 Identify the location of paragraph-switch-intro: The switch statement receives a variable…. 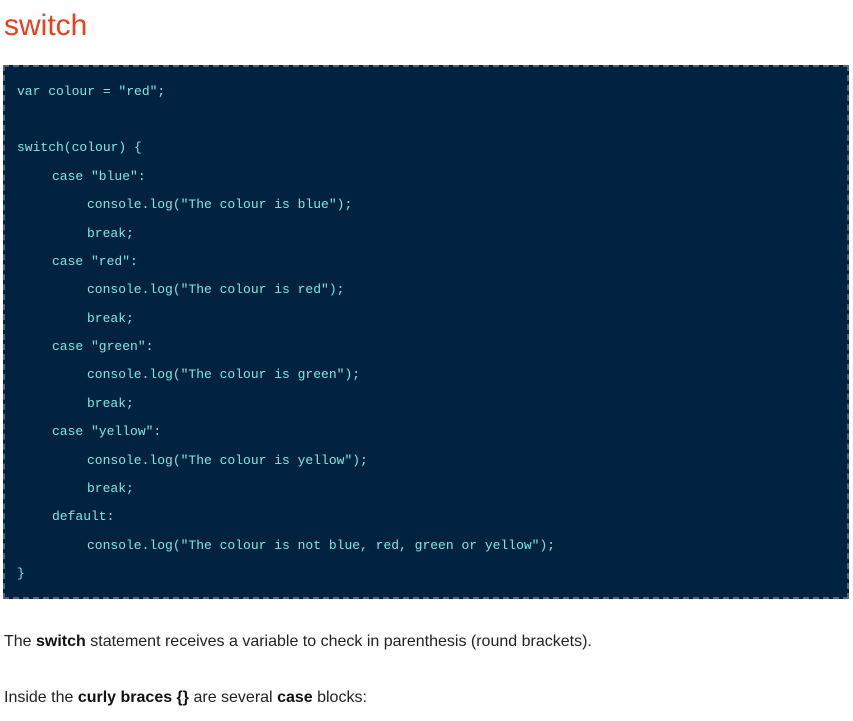
(298, 642).